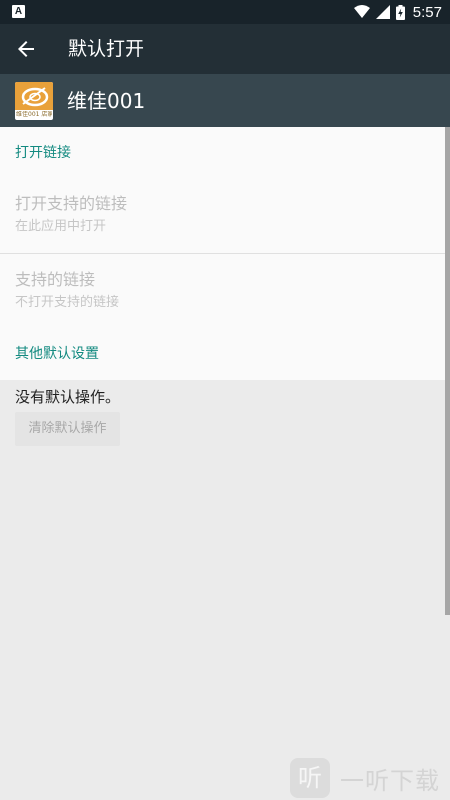 This screenshot has height=800, width=450. What do you see at coordinates (390, 780) in the screenshot?
I see `watermark-text: 一听下载` at bounding box center [390, 780].